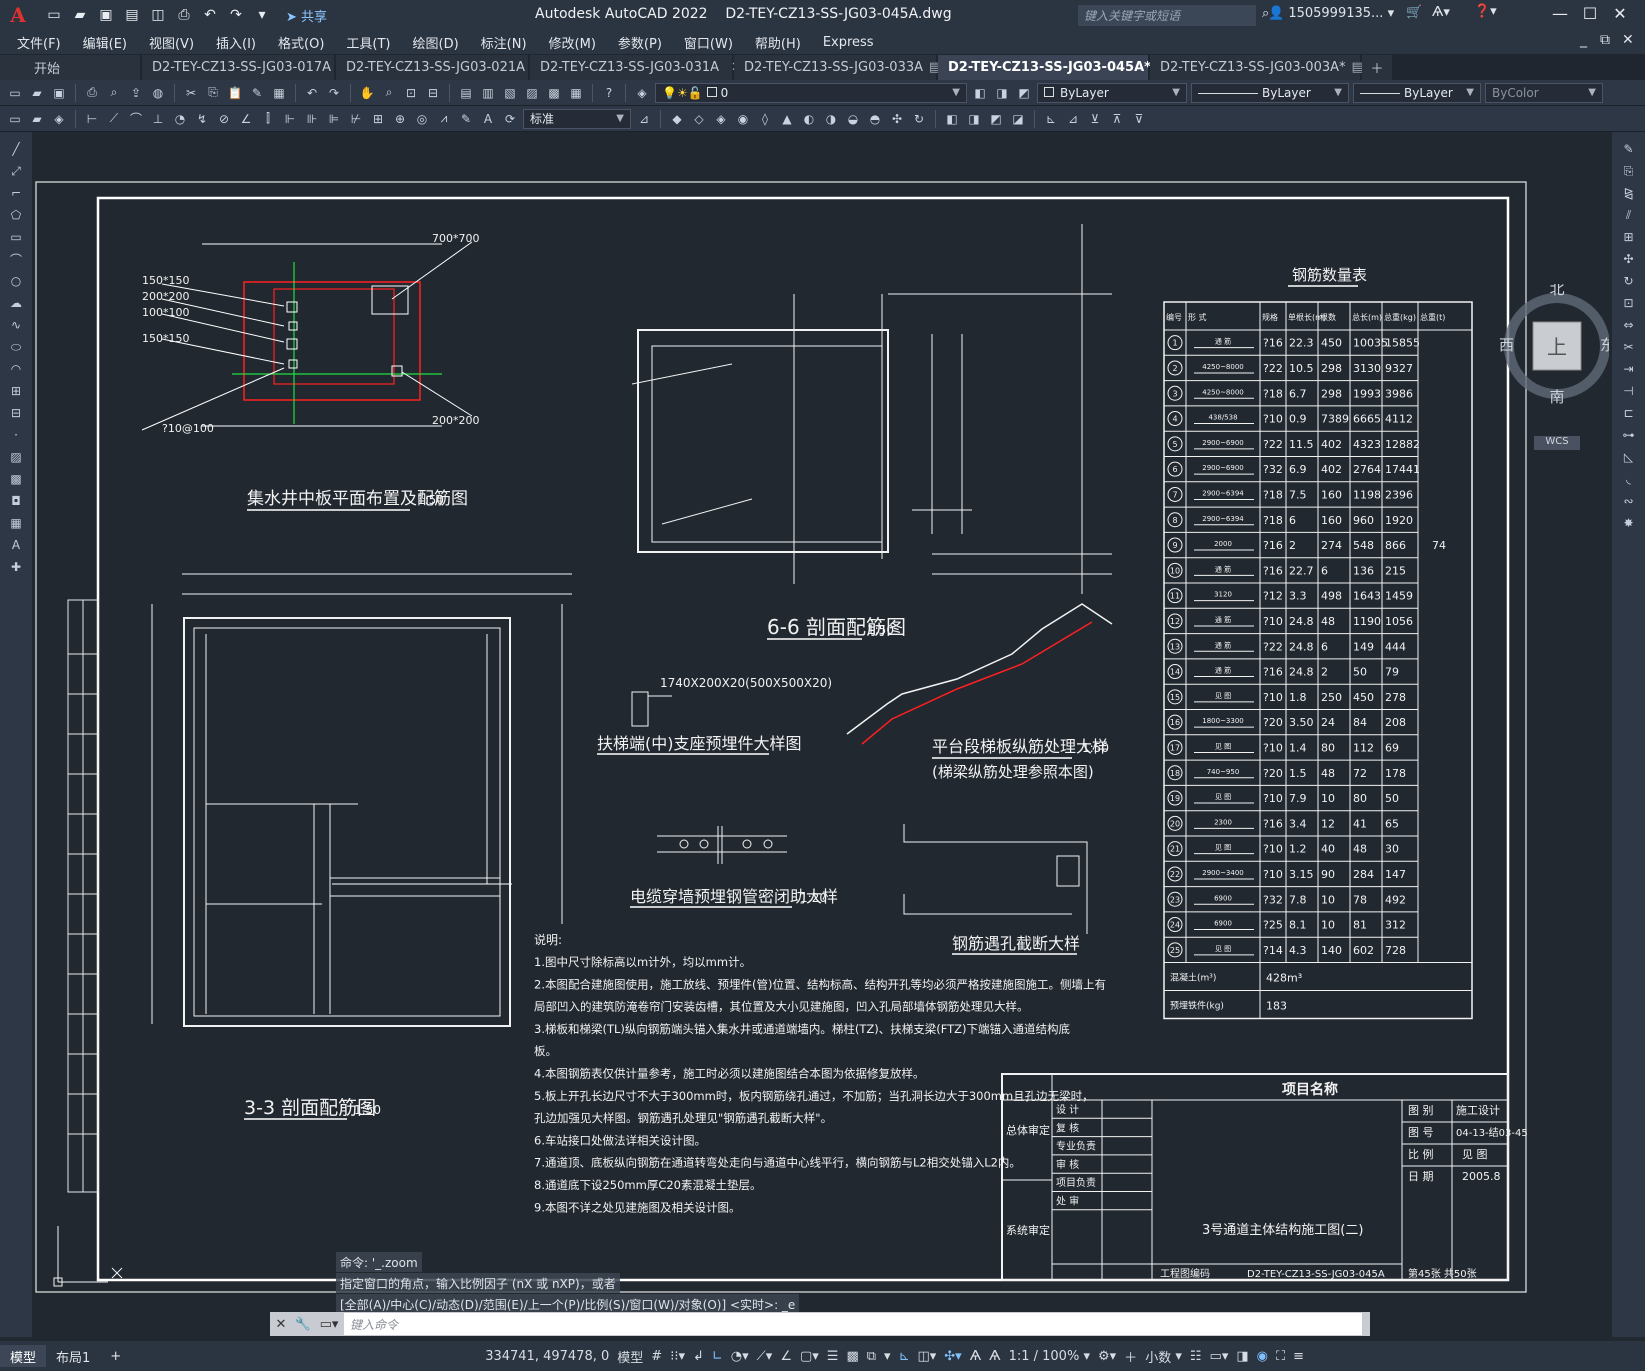 The width and height of the screenshot is (1645, 1371). What do you see at coordinates (16, 281) in the screenshot?
I see `circle-icon: ○` at bounding box center [16, 281].